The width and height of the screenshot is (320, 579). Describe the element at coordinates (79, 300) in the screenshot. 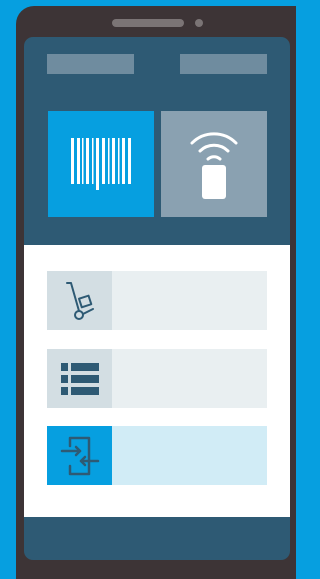

I see `hand-truck-icon` at that location.